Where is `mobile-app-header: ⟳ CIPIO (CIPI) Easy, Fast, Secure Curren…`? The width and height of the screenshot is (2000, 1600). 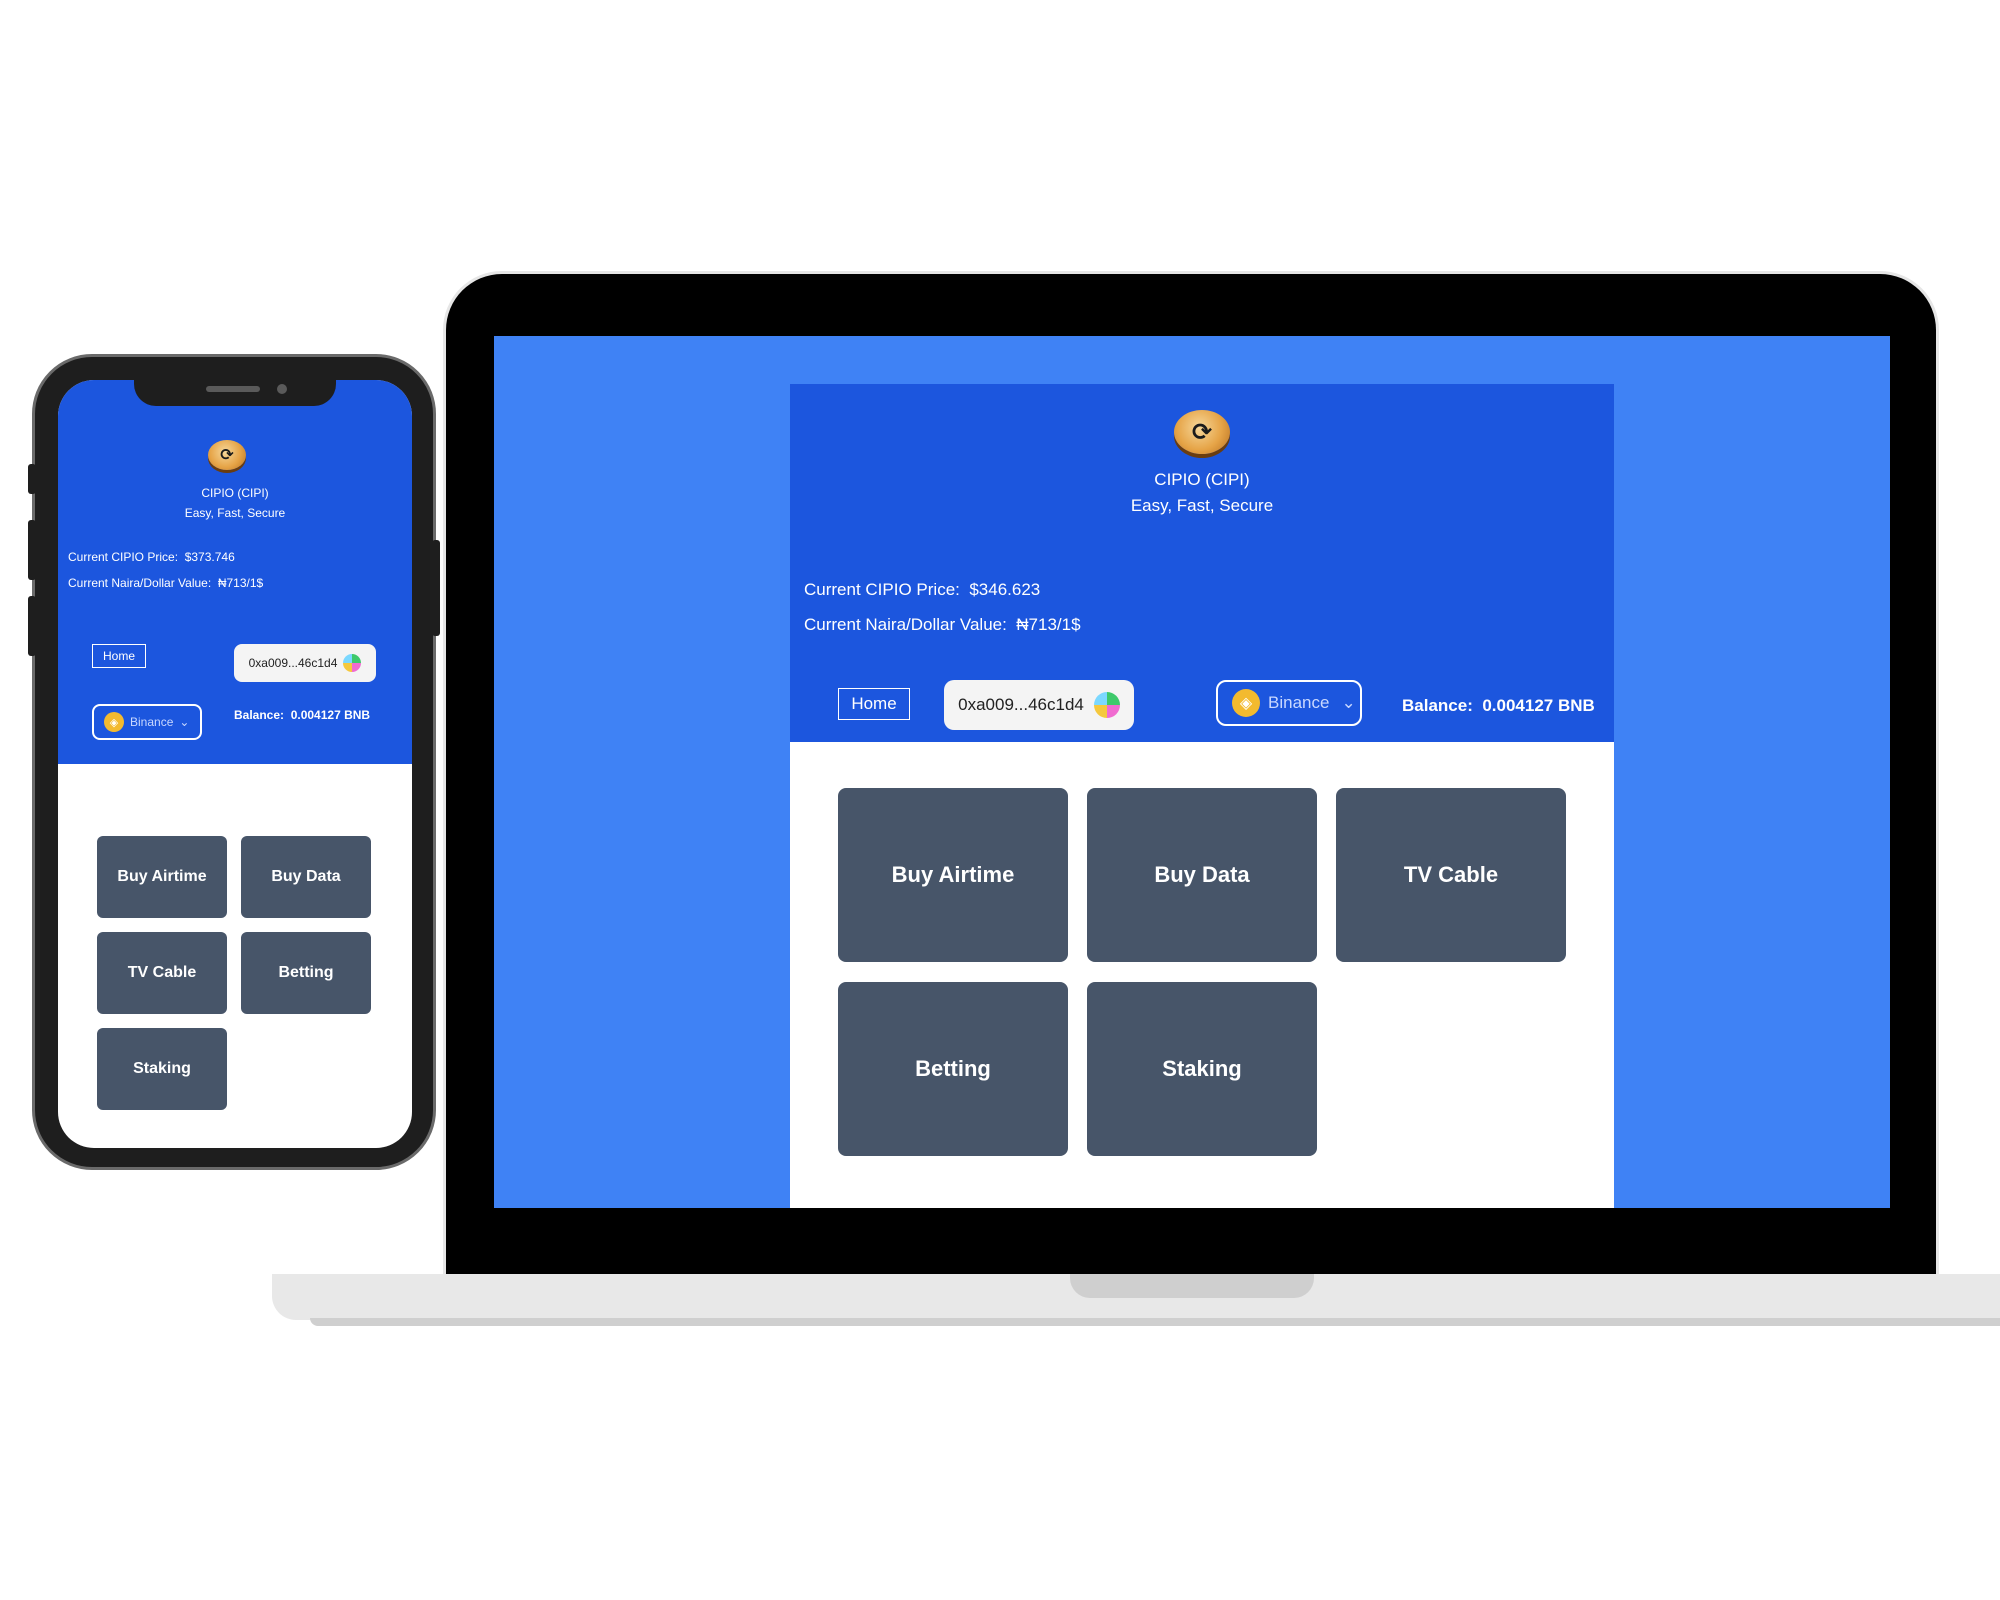 mobile-app-header: ⟳ CIPIO (CIPI) Easy, Fast, Secure Curren… is located at coordinates (235, 572).